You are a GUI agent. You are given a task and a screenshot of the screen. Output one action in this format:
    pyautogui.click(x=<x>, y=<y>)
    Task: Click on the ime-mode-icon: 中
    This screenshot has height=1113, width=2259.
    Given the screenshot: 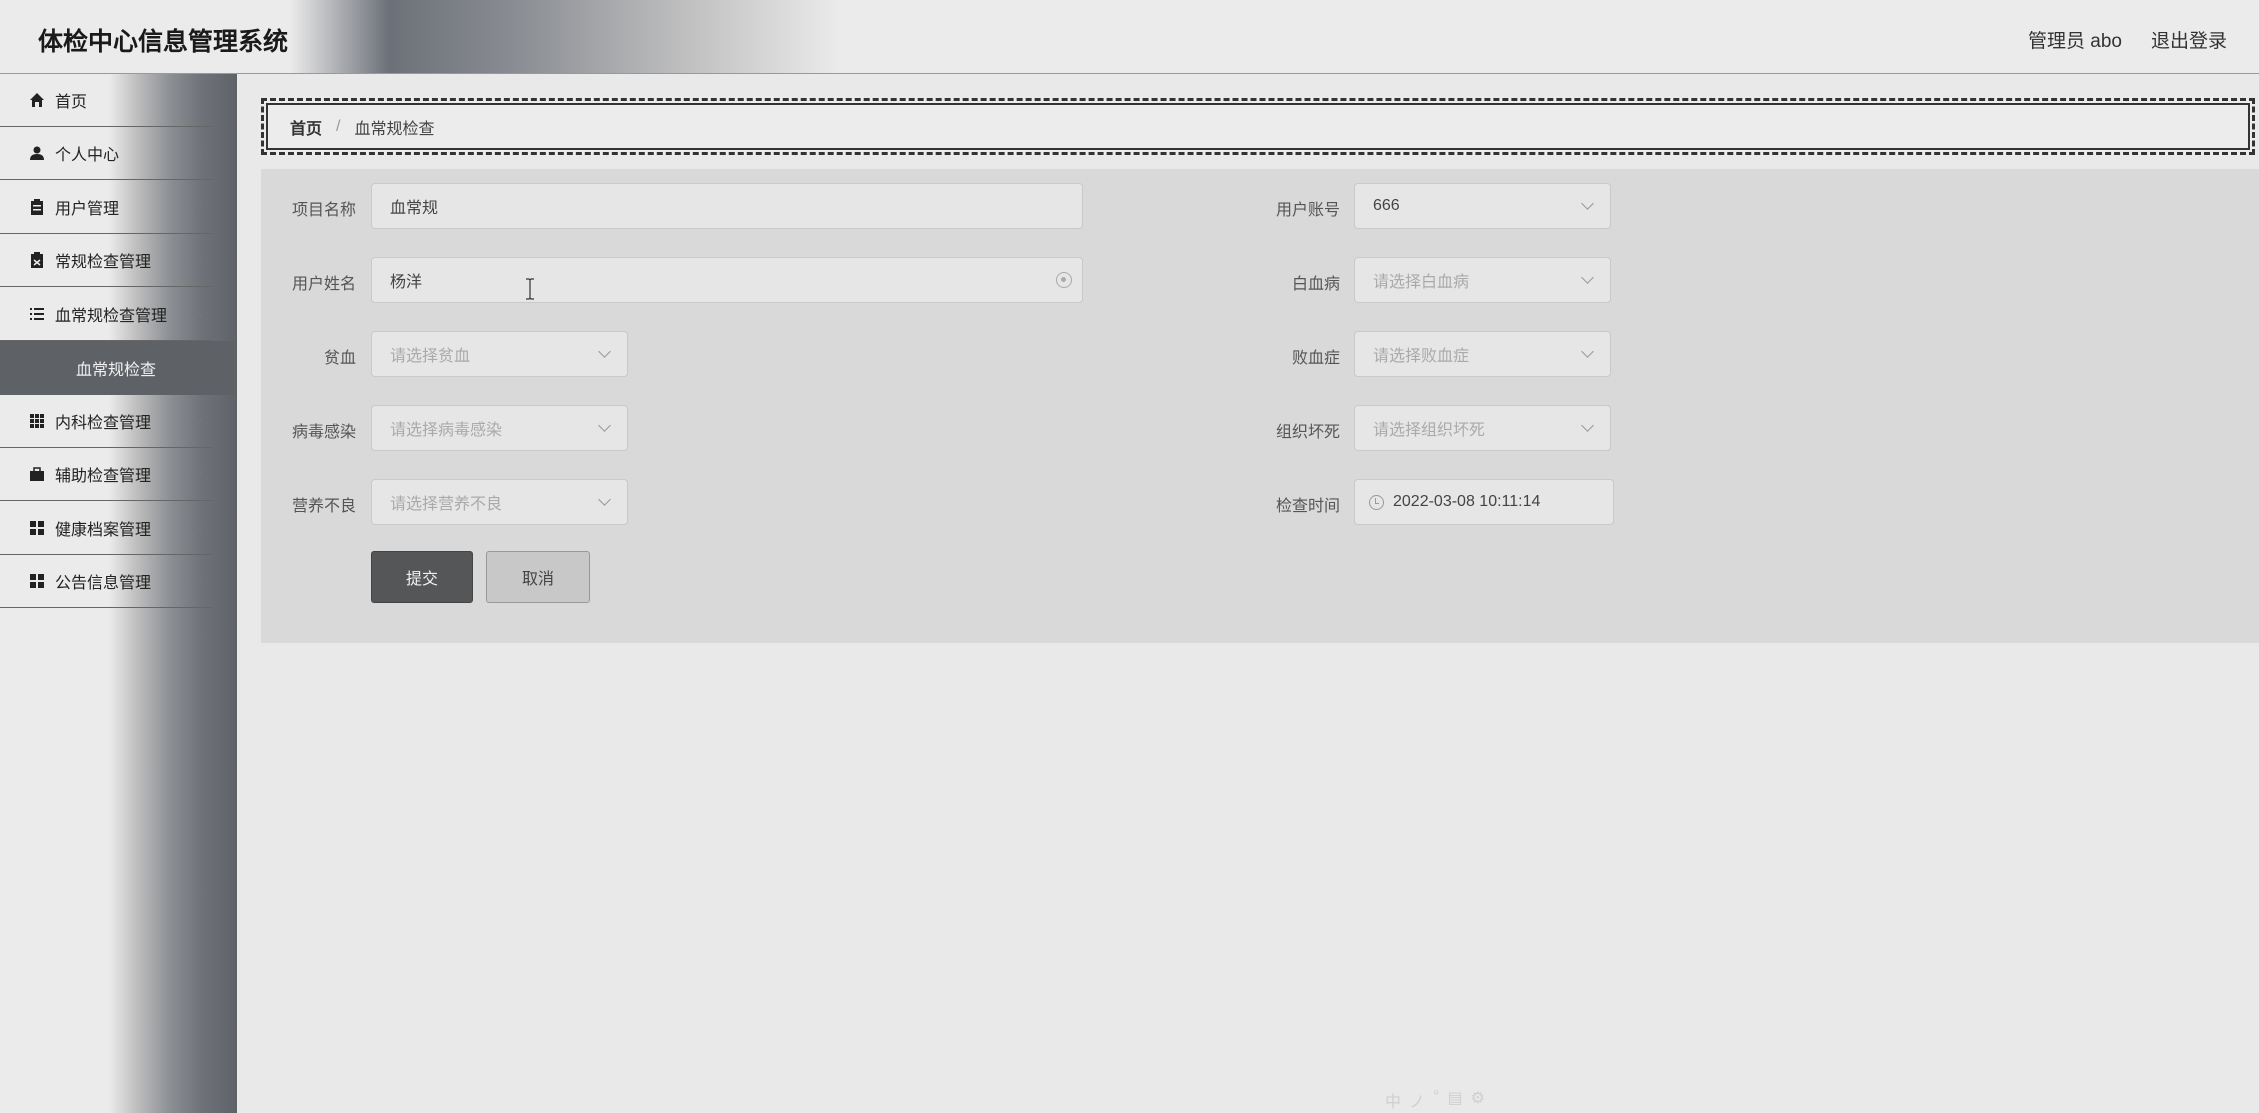 What is the action you would take?
    pyautogui.click(x=1393, y=1100)
    